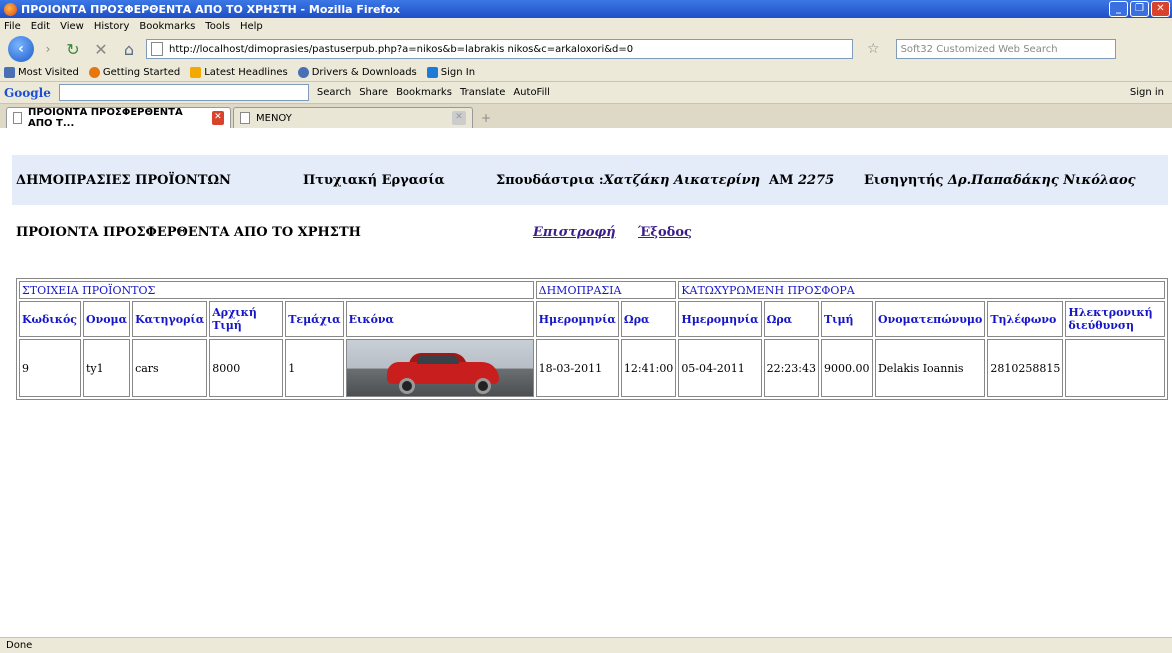  What do you see at coordinates (424, 92) in the screenshot?
I see `google-bookmarks-button: Bookmarks` at bounding box center [424, 92].